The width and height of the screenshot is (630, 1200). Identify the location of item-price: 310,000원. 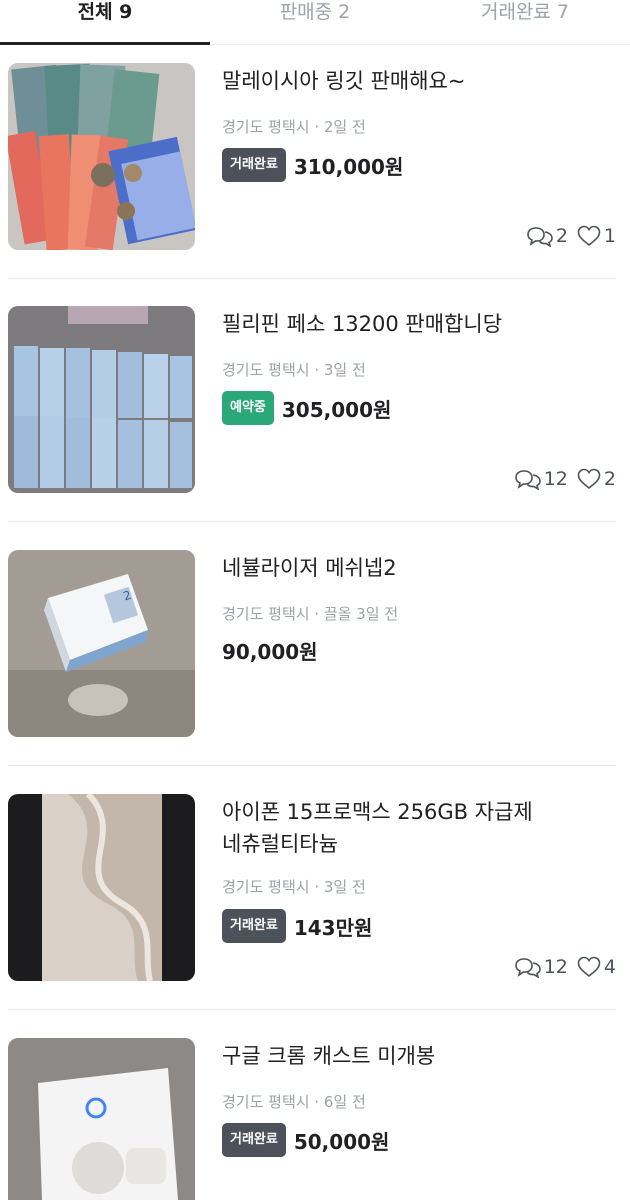
(348, 166).